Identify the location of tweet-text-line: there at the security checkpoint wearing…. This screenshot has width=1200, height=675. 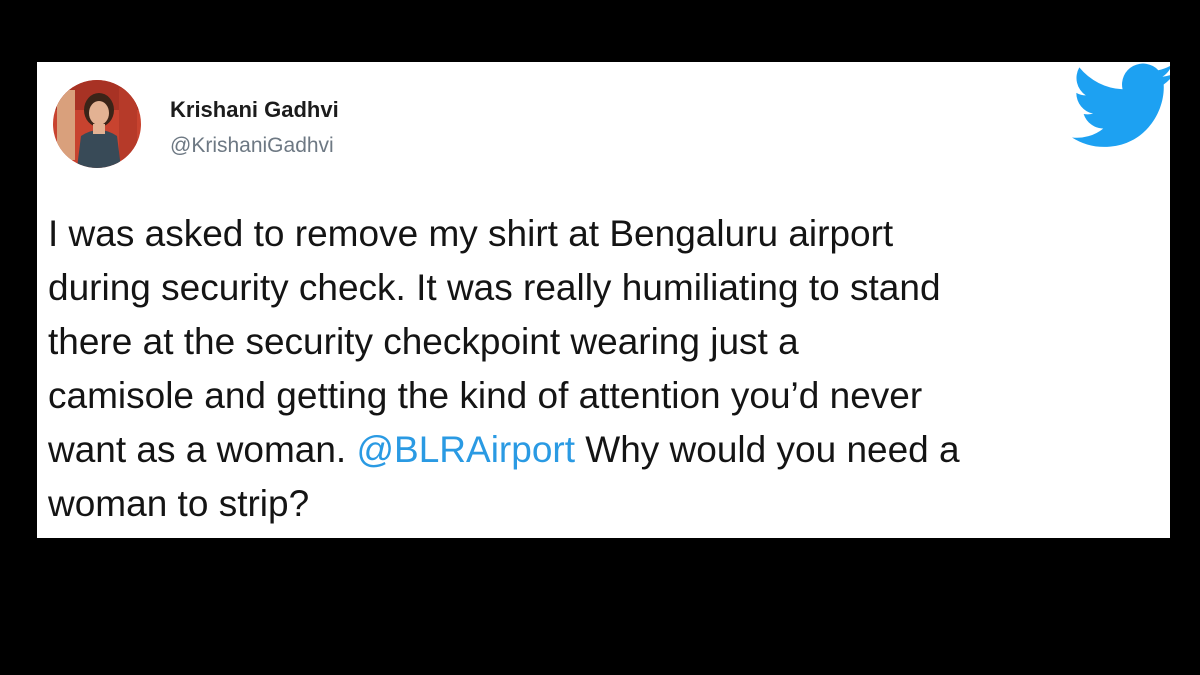
(423, 341).